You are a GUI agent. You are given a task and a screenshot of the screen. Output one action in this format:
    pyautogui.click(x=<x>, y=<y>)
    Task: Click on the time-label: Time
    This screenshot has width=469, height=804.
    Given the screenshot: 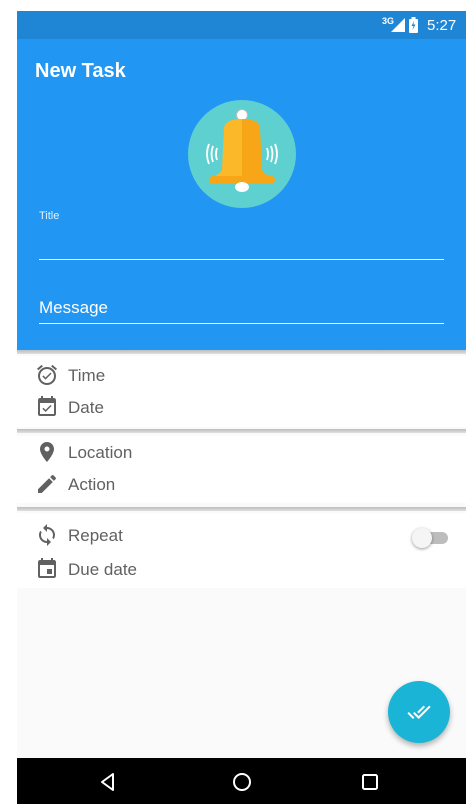 What is the action you would take?
    pyautogui.click(x=87, y=375)
    